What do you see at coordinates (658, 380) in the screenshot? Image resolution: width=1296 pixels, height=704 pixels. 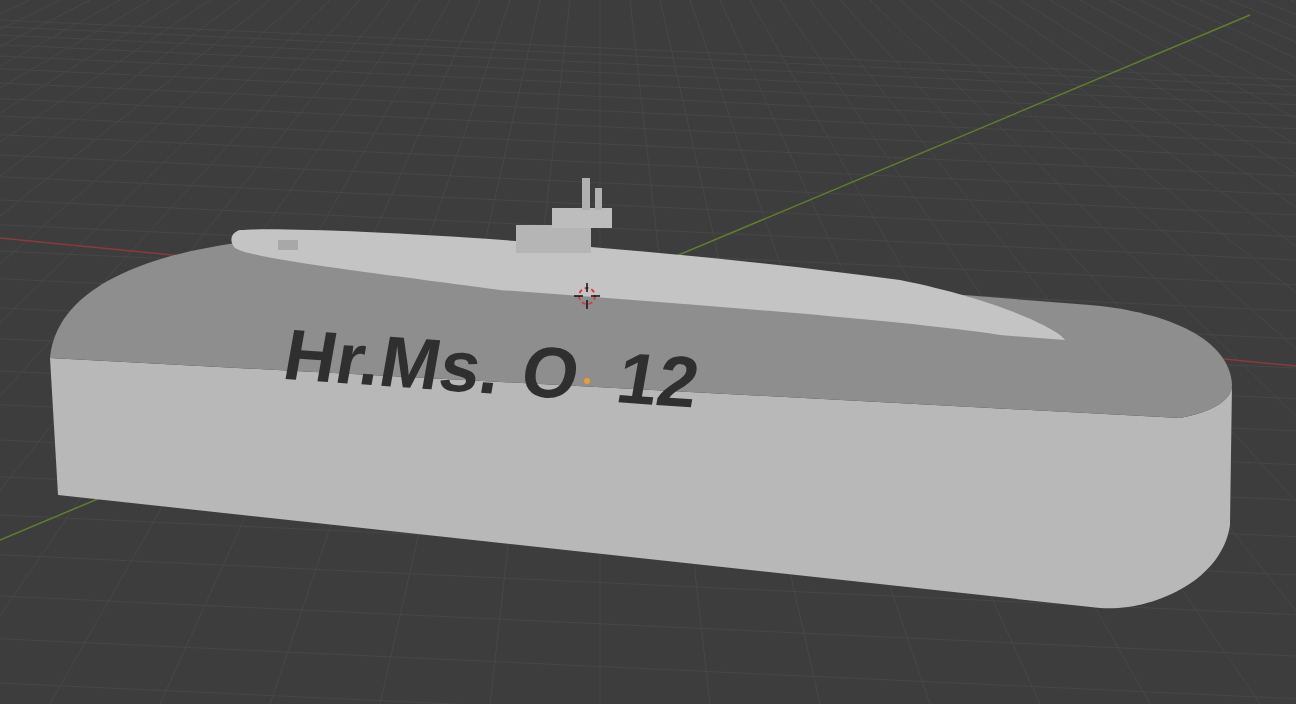 I see `engraved-model-text: 12` at bounding box center [658, 380].